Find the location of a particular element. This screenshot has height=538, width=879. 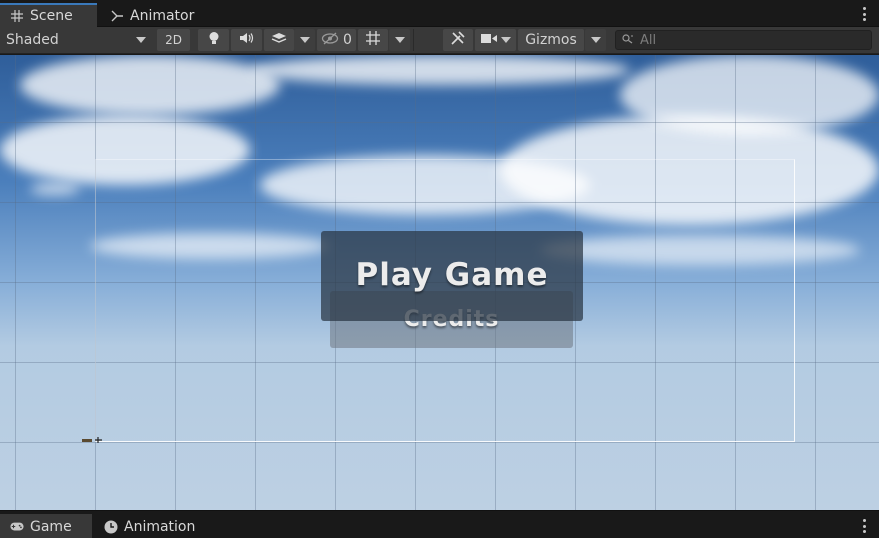

speaker-icon is located at coordinates (247, 40).